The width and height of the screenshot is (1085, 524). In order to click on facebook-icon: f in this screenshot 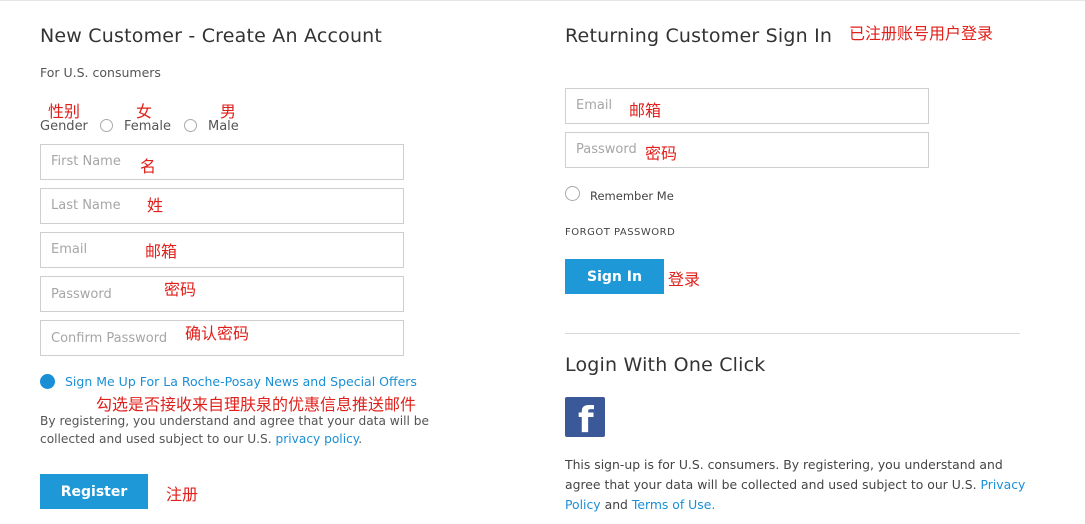, I will do `click(586, 419)`.